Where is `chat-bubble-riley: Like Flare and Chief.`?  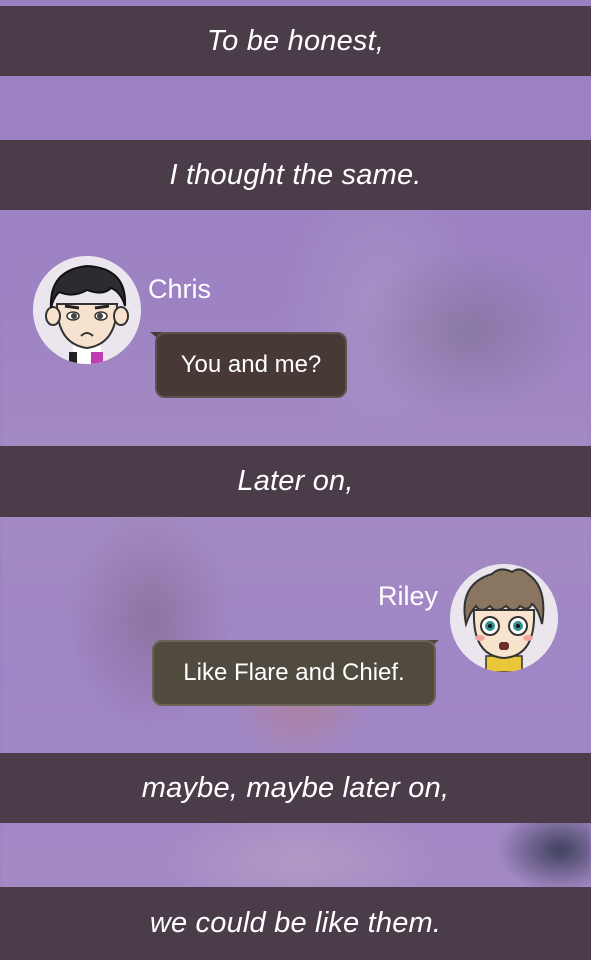 chat-bubble-riley: Like Flare and Chief. is located at coordinates (294, 673).